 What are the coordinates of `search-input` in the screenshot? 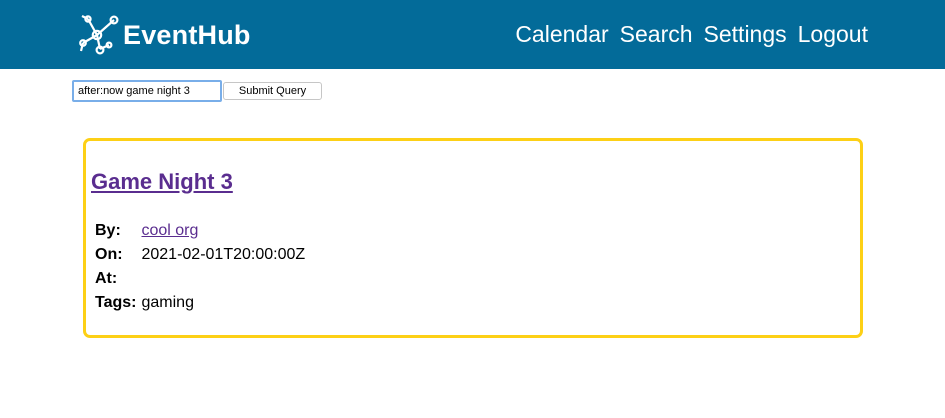 It's located at (147, 91).